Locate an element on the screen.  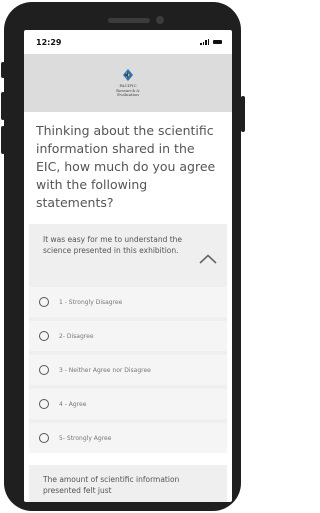
option-neutral: 3 - Neither Agree nor Disagree is located at coordinates (128, 370).